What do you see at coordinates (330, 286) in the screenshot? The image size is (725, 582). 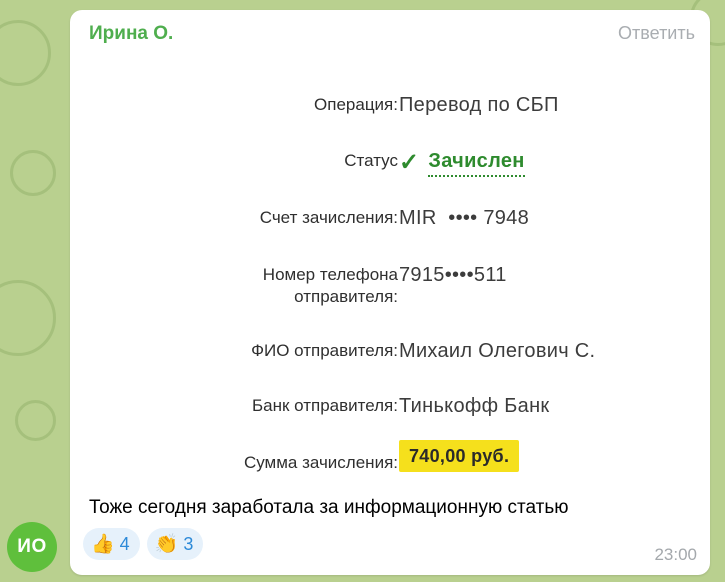 I see `phone-label: Номер телефона отправителя:` at bounding box center [330, 286].